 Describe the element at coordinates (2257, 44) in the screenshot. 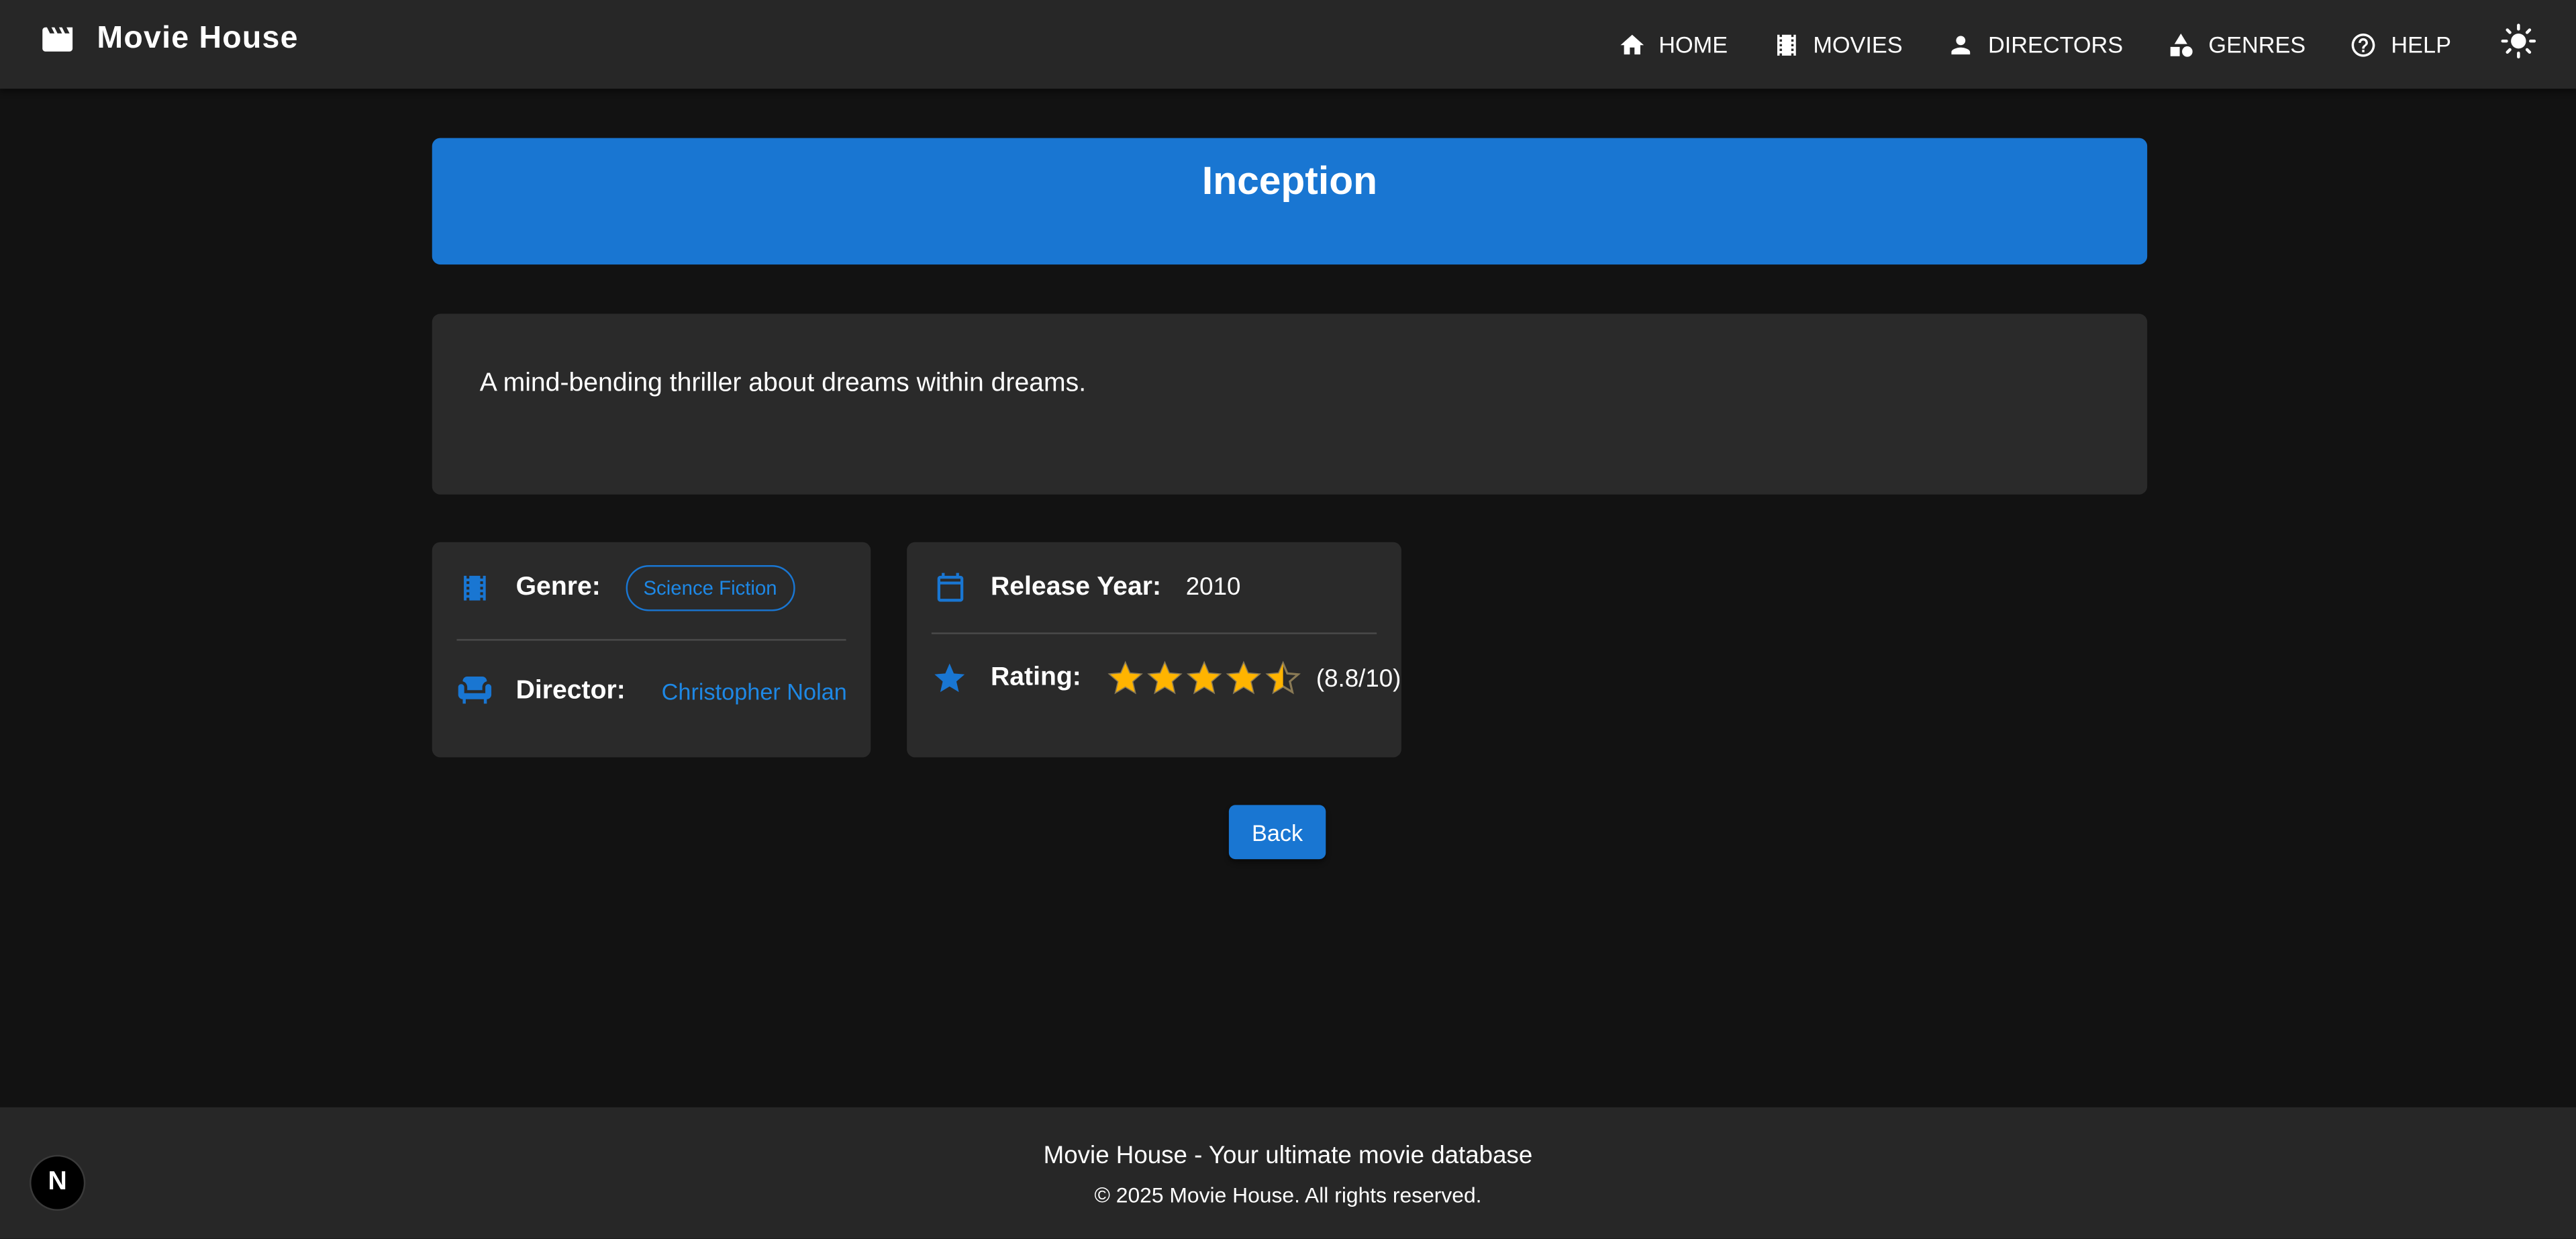

I see `nav-genres-label: GENRES` at that location.